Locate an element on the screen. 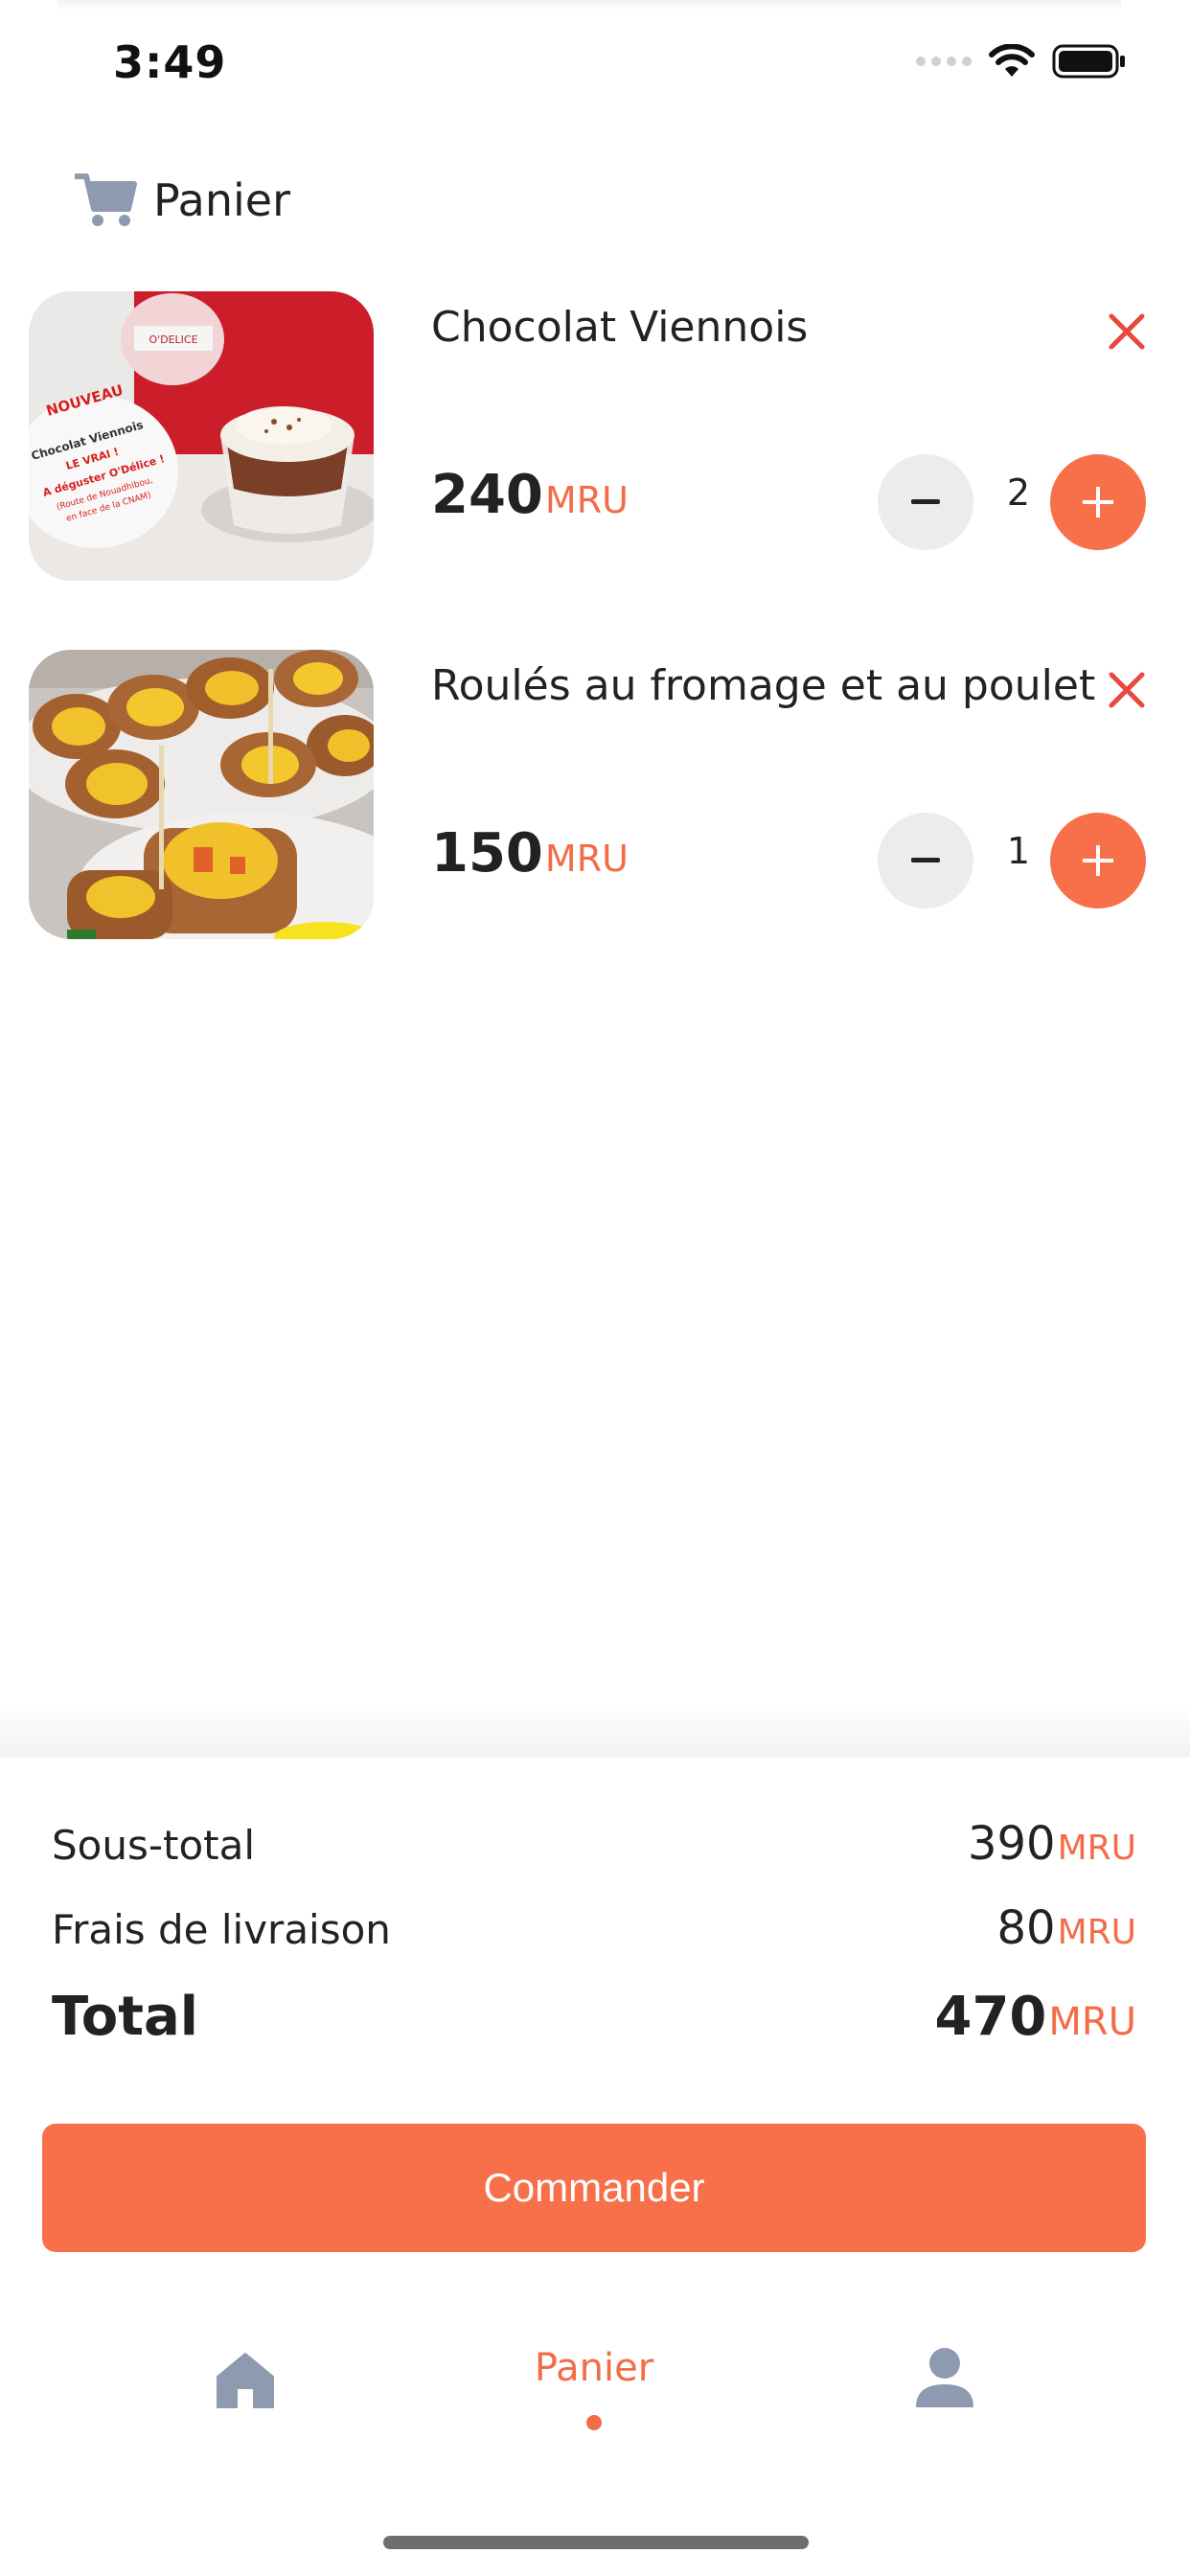 The height and width of the screenshot is (2576, 1190). page-header: Panier is located at coordinates (182, 200).